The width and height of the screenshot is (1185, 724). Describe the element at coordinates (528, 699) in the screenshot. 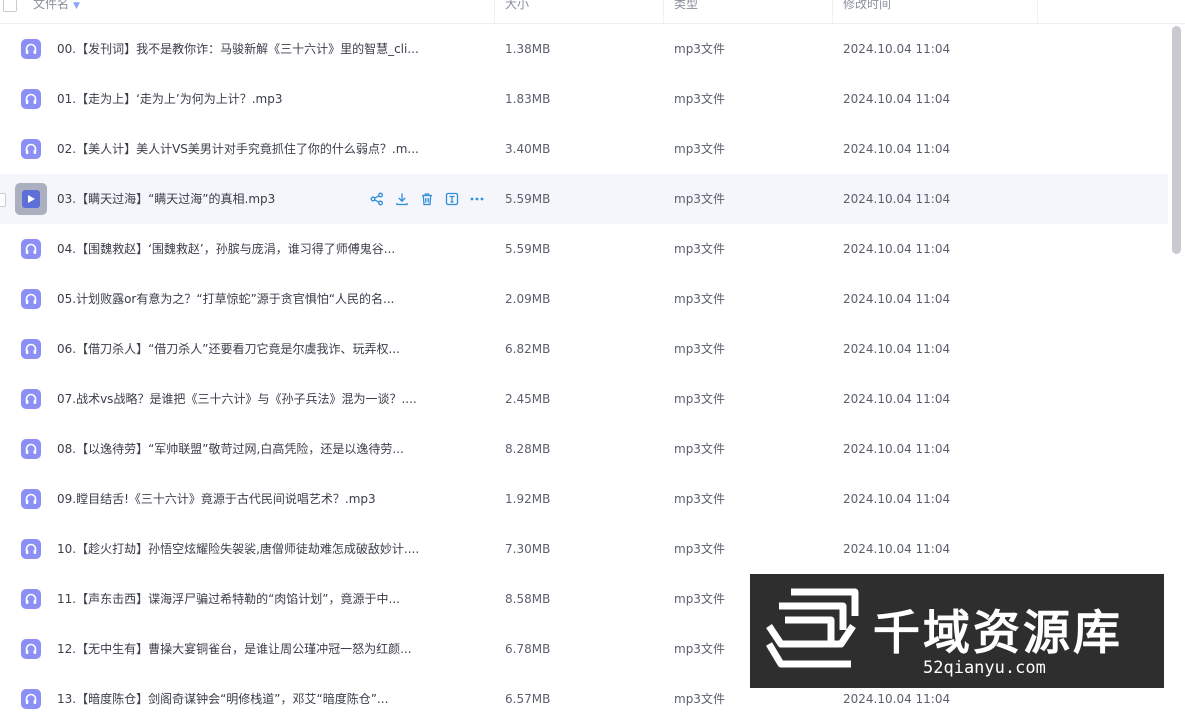

I see `file-size: 6.57MB` at that location.